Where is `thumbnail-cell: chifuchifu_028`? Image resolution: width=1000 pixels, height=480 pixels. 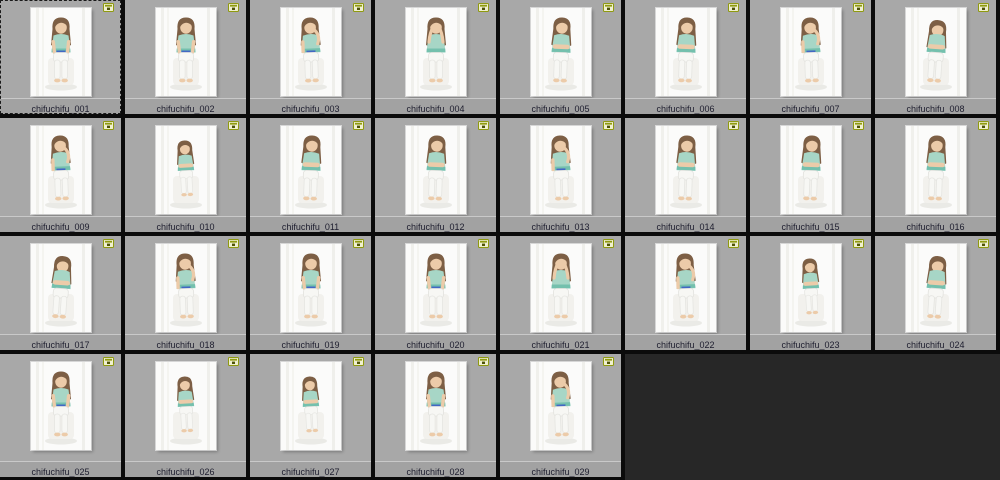 thumbnail-cell: chifuchifu_028 is located at coordinates (435, 415).